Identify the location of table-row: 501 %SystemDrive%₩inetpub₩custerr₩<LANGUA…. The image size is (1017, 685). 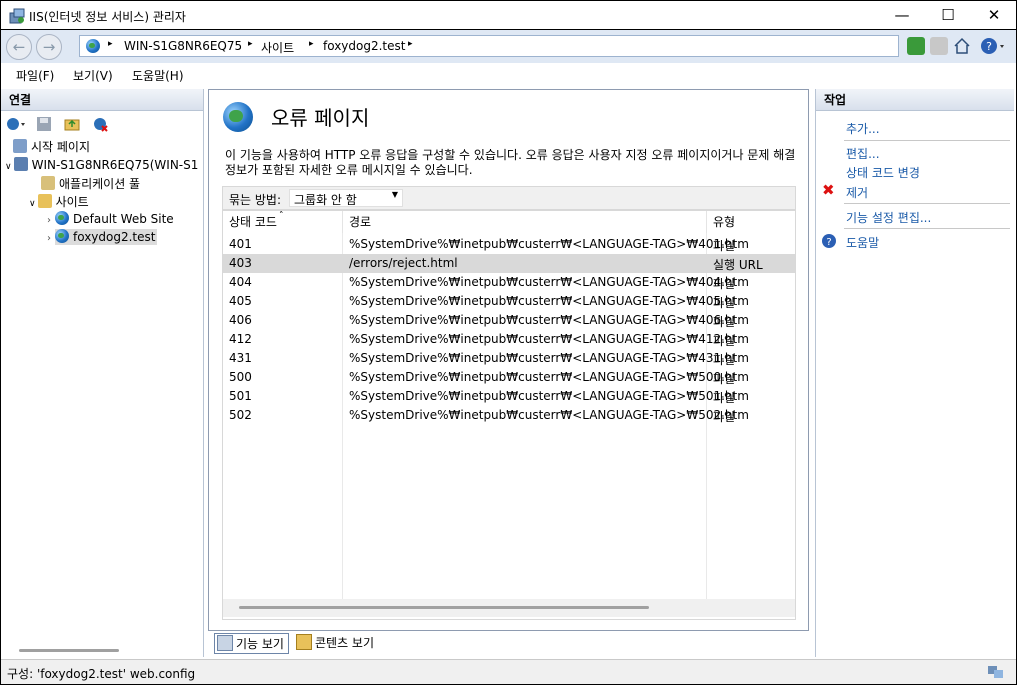
(509, 396).